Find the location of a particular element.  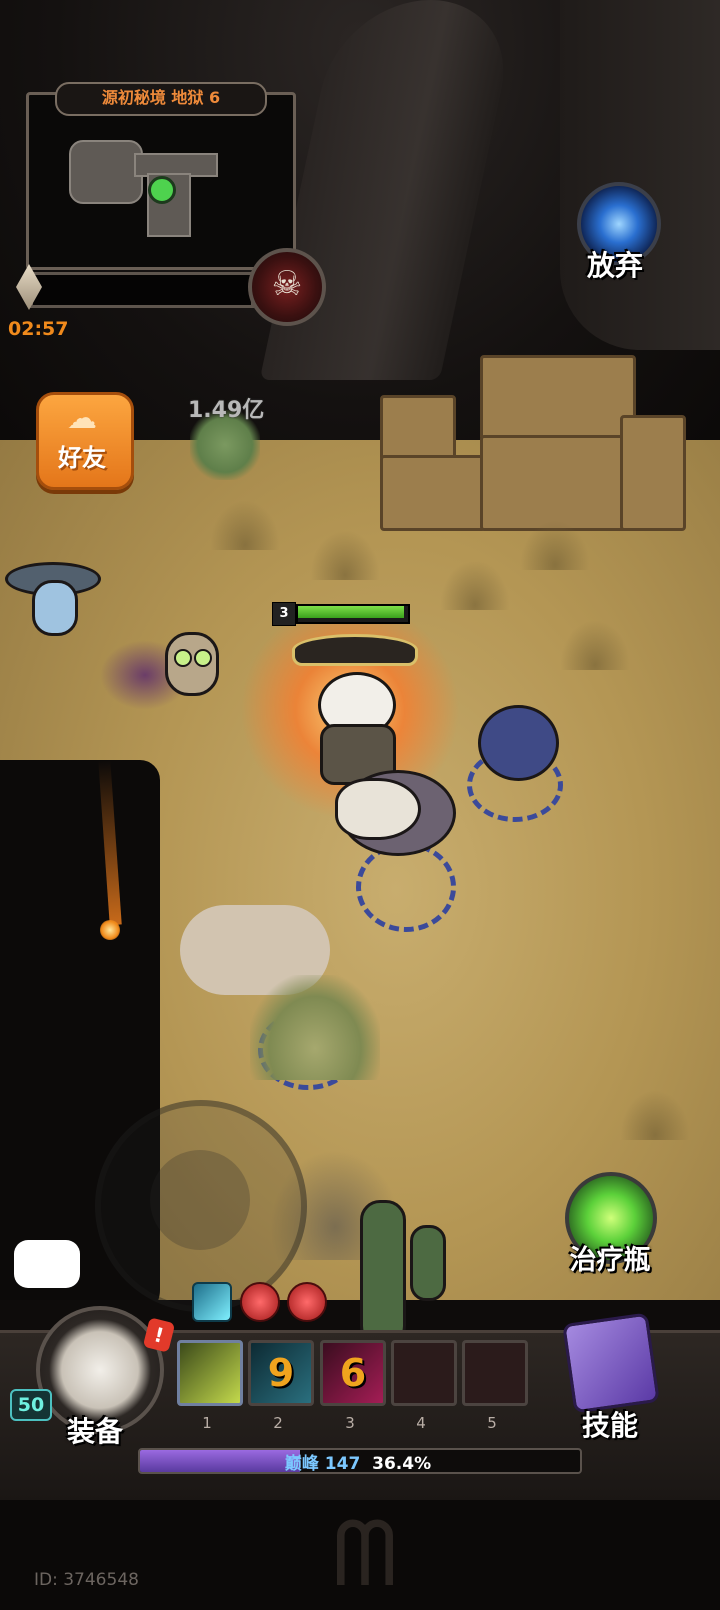

lightning-buff-icon is located at coordinates (212, 1302).